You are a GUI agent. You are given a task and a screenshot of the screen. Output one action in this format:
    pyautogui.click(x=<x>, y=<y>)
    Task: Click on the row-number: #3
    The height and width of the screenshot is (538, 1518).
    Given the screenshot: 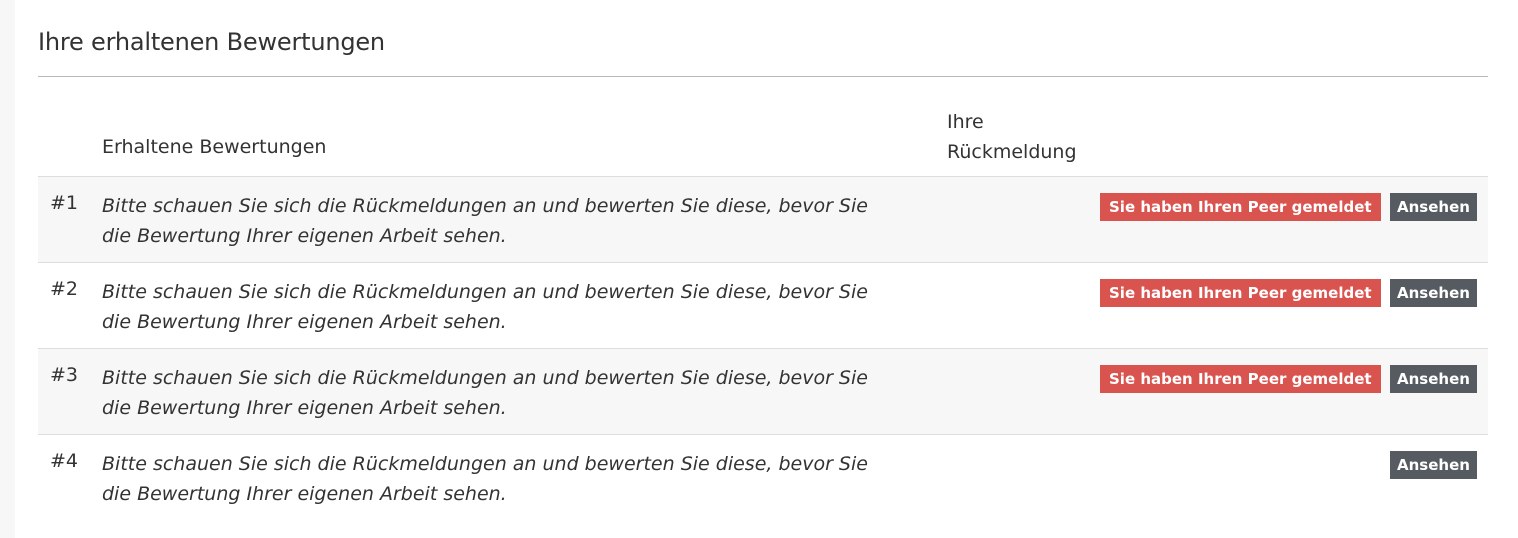 What is the action you would take?
    pyautogui.click(x=64, y=375)
    